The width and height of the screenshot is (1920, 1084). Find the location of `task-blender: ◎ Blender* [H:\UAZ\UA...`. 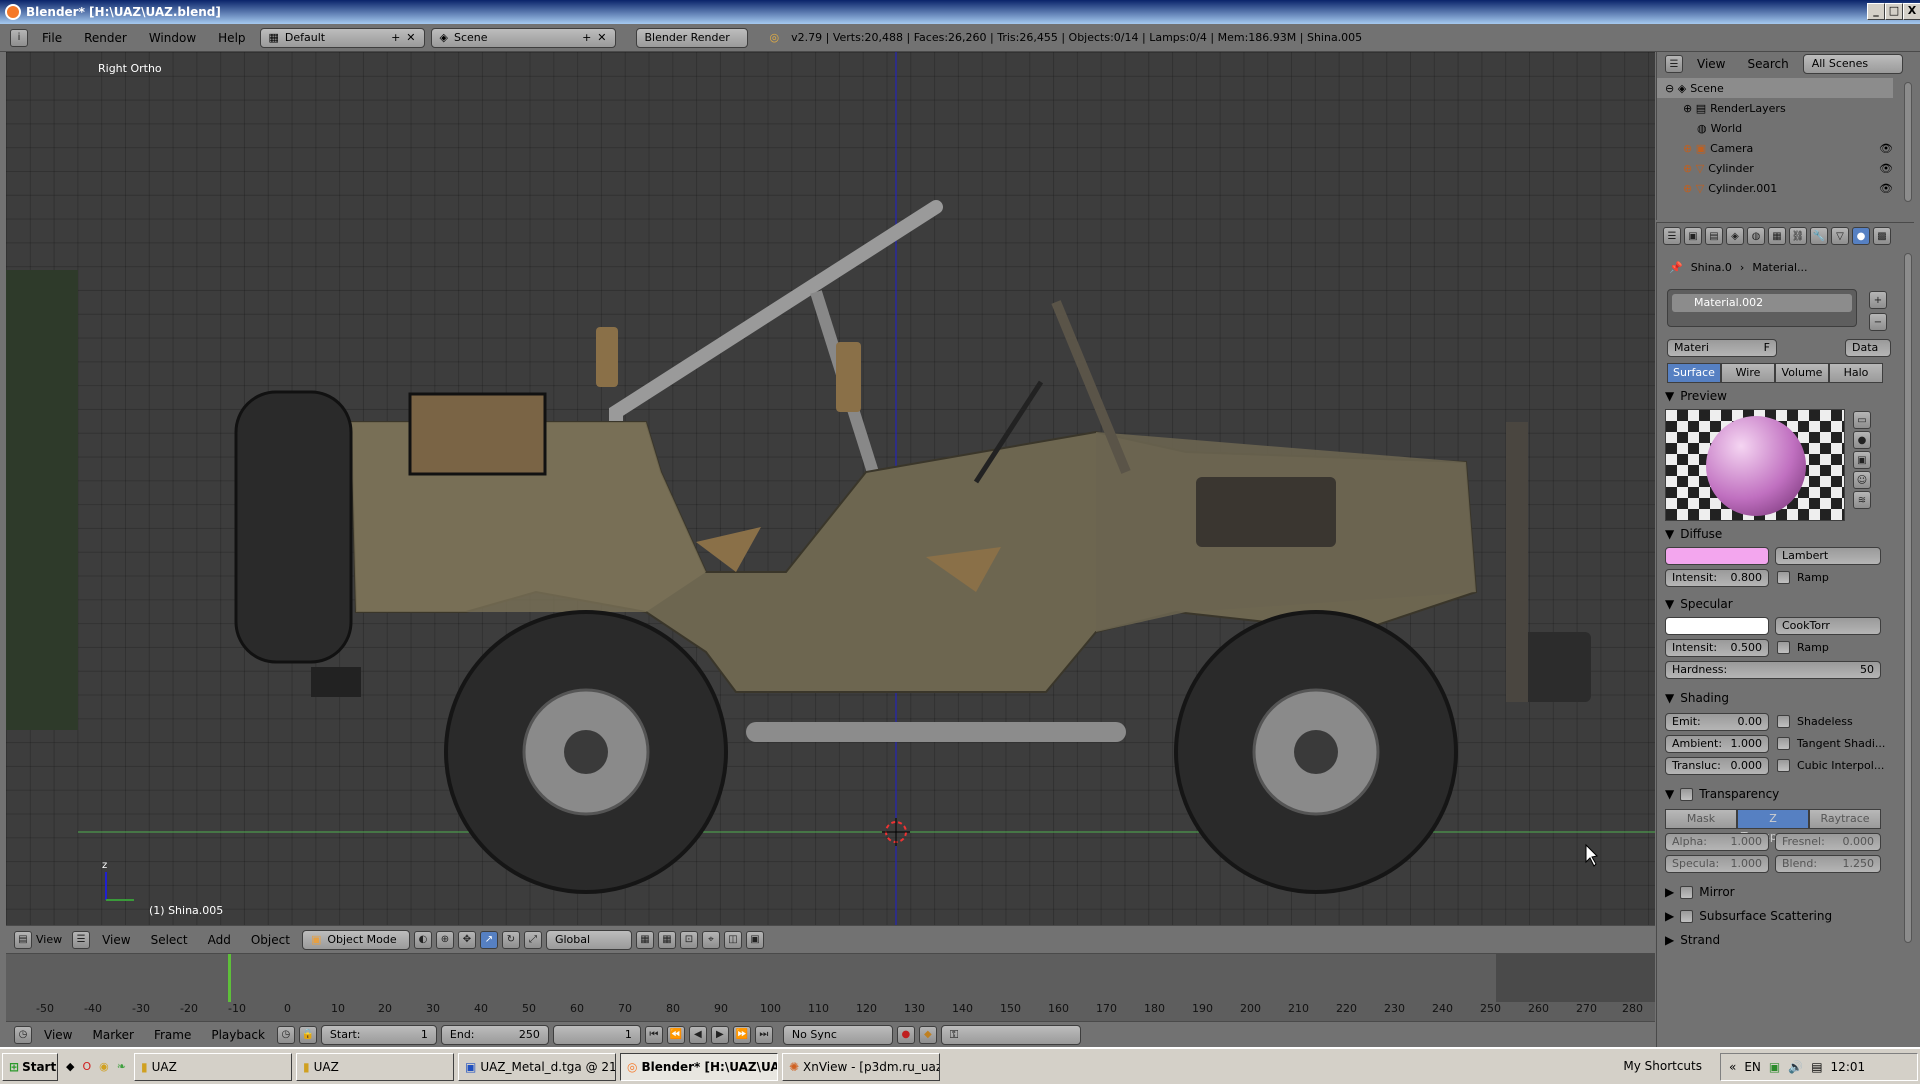

task-blender: ◎ Blender* [H:\UAZ\UA... is located at coordinates (698, 1066).